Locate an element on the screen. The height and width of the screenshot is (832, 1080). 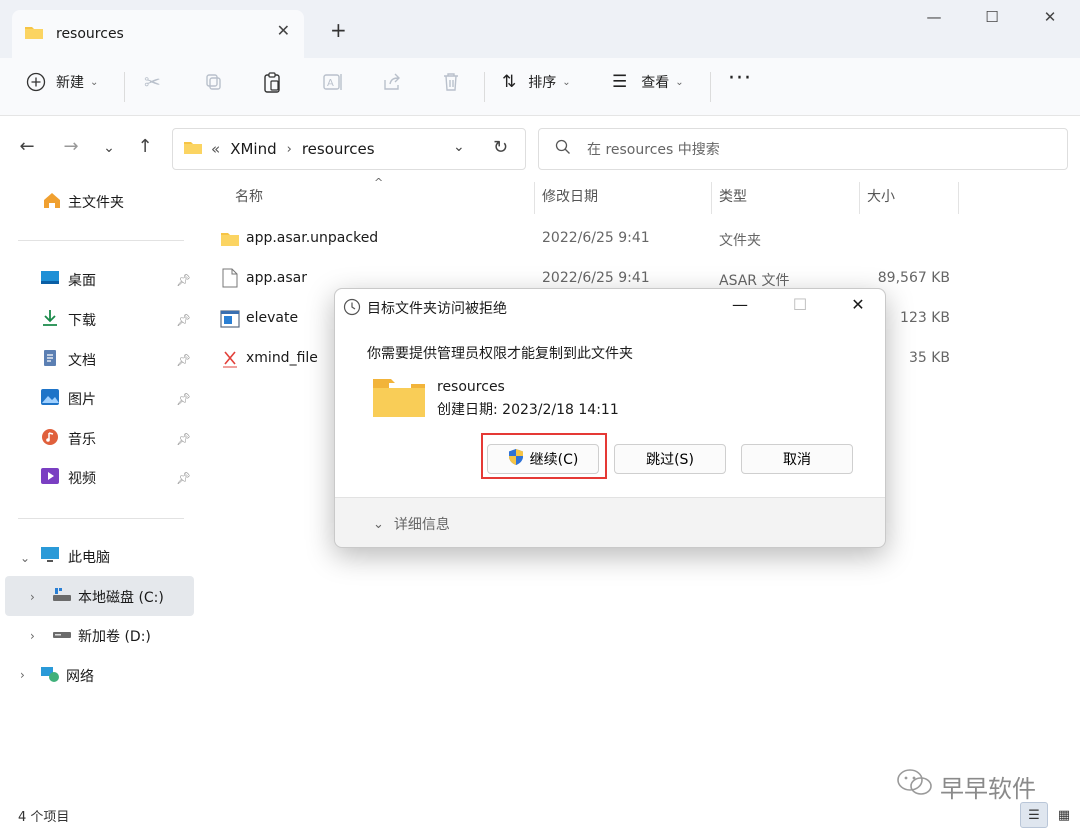
sidebar-label: 音乐 is located at coordinates (82, 440).